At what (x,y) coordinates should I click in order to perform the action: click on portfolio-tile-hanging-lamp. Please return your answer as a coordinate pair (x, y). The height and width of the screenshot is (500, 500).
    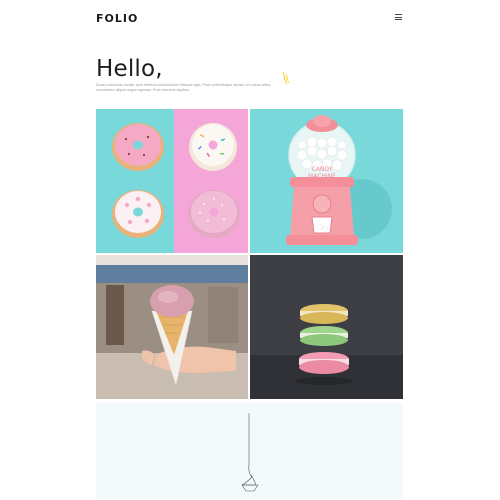
    Looking at the image, I should click on (249, 451).